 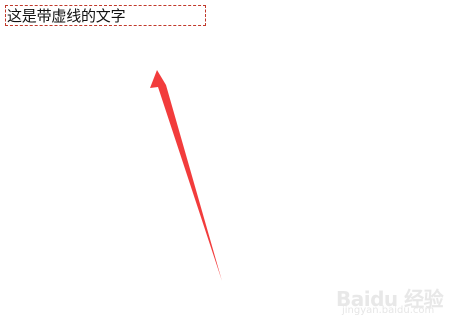 What do you see at coordinates (390, 301) in the screenshot?
I see `baidu-jingyan-watermark: Baidu 经验 jingyan.baidu.com` at bounding box center [390, 301].